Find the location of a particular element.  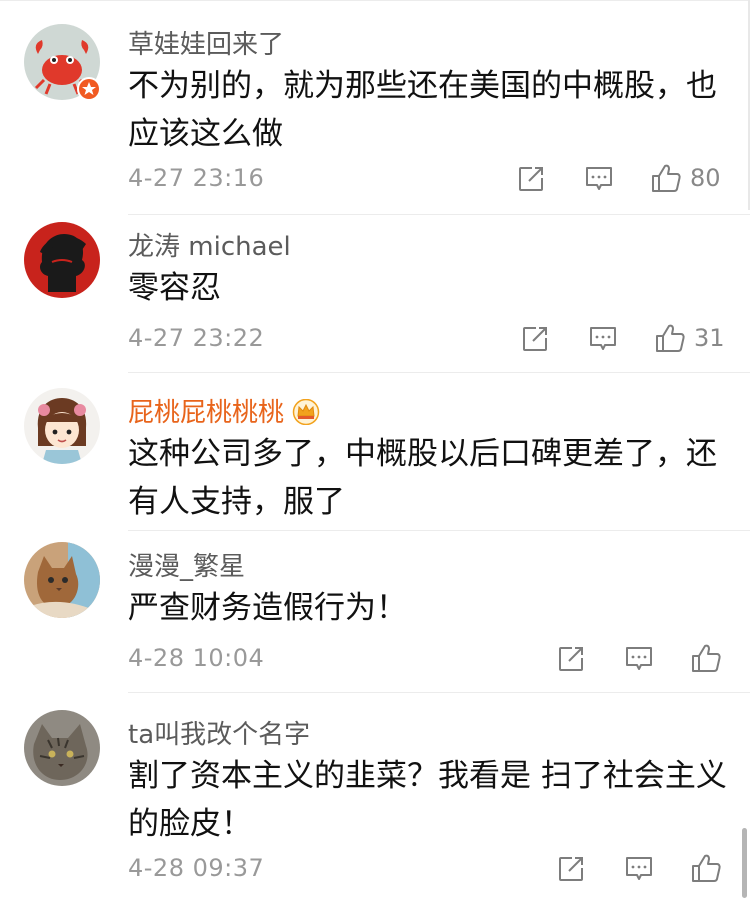

comment-username: ta叫我改个名字 is located at coordinates (219, 732).